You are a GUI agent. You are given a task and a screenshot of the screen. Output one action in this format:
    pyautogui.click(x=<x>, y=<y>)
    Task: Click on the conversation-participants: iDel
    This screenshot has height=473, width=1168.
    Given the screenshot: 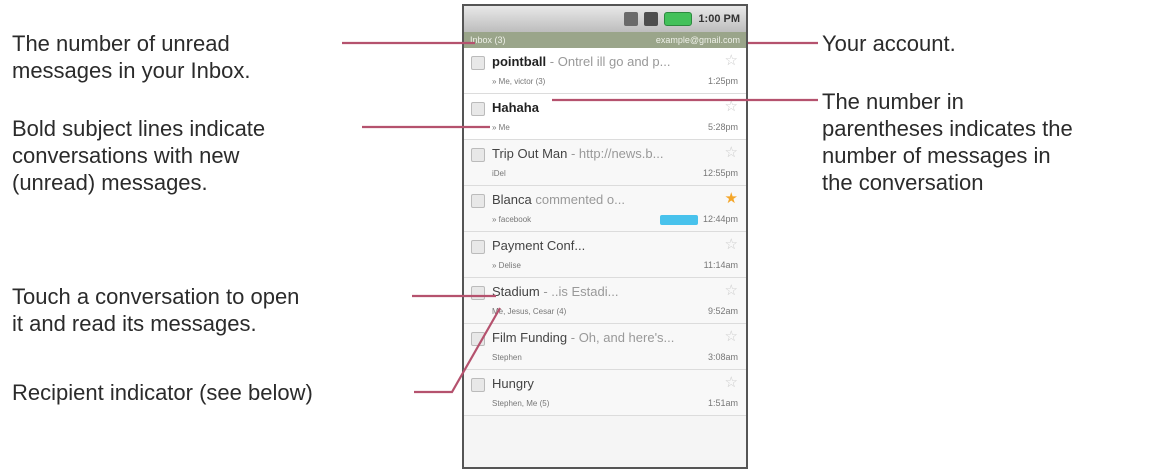 What is the action you would take?
    pyautogui.click(x=499, y=173)
    